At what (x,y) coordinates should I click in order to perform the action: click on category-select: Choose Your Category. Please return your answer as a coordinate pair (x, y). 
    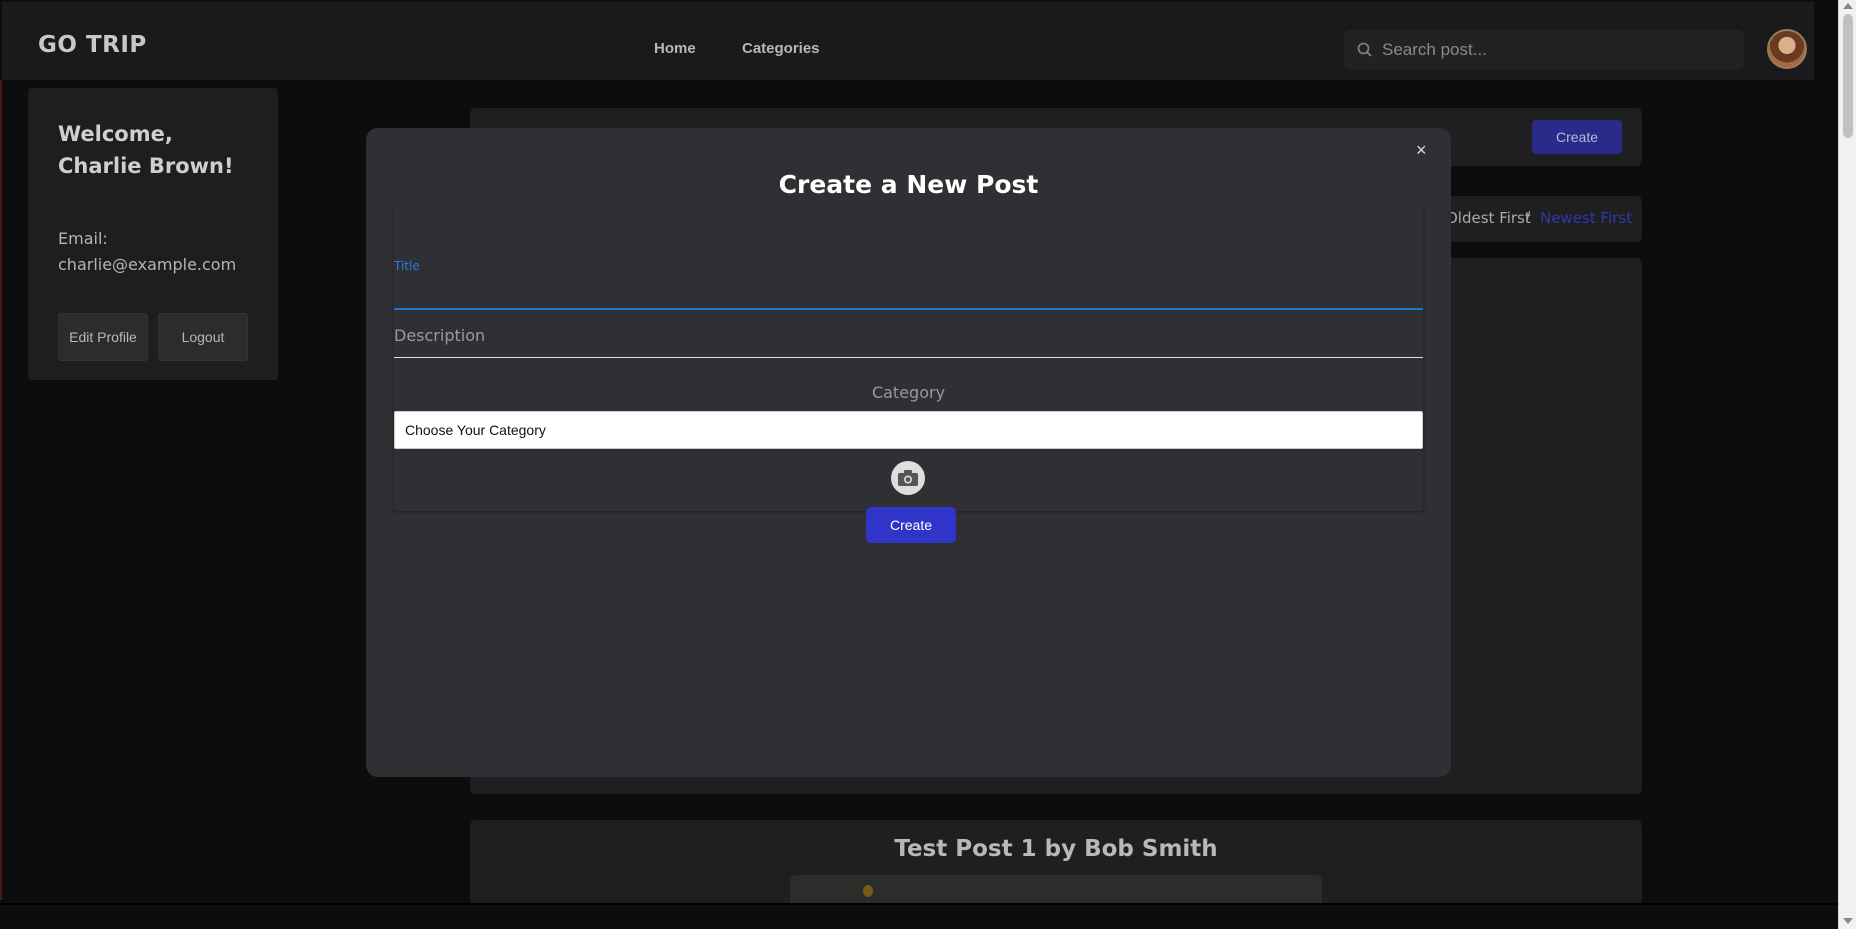
    Looking at the image, I should click on (908, 430).